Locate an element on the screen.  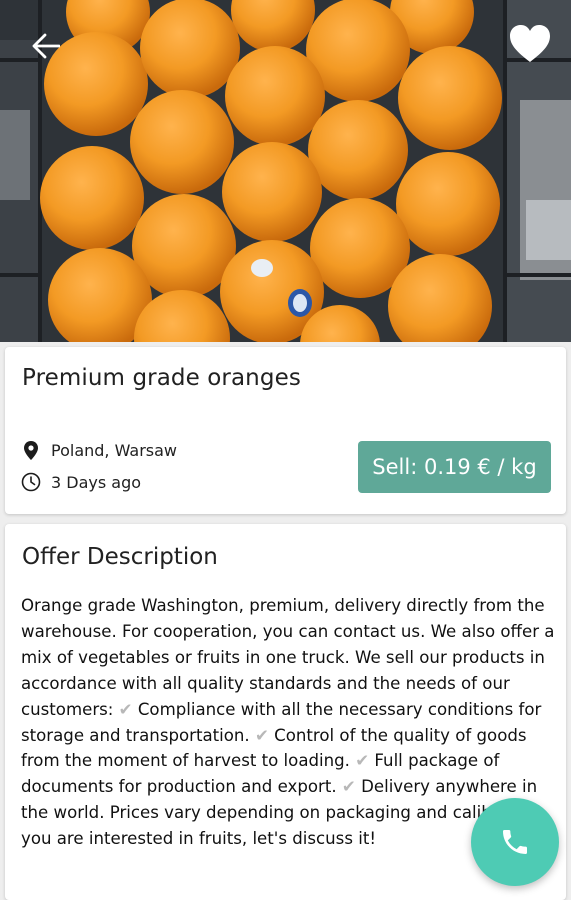
product-title: Premium grade oranges is located at coordinates (161, 378).